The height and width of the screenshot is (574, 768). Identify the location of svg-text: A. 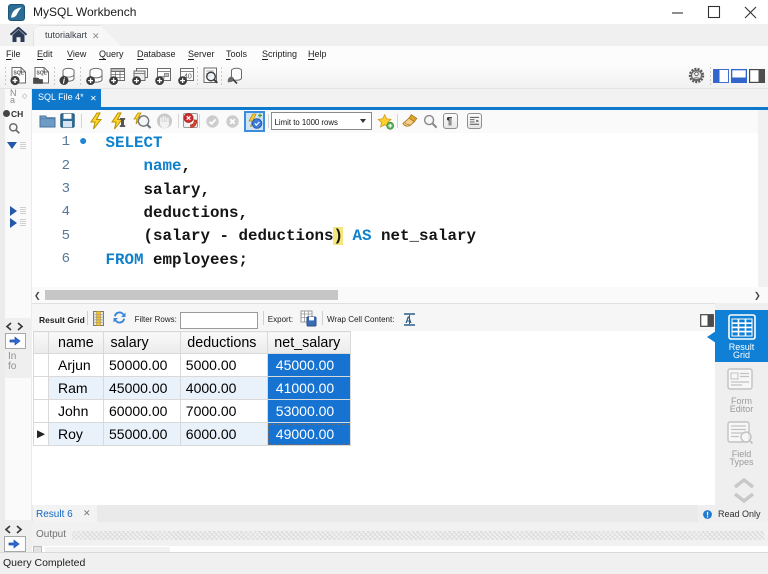
(408, 320).